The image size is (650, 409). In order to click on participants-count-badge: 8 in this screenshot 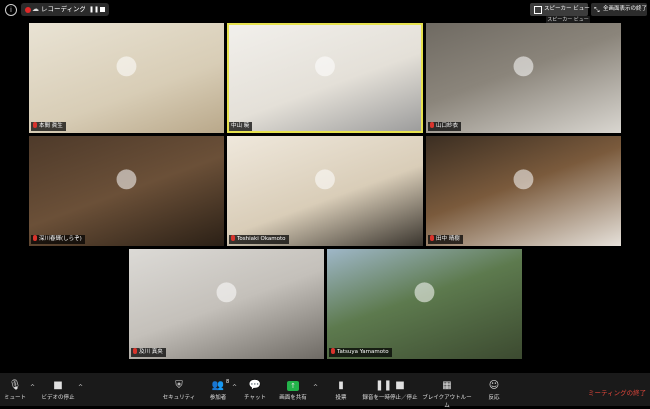, I will do `click(228, 382)`.